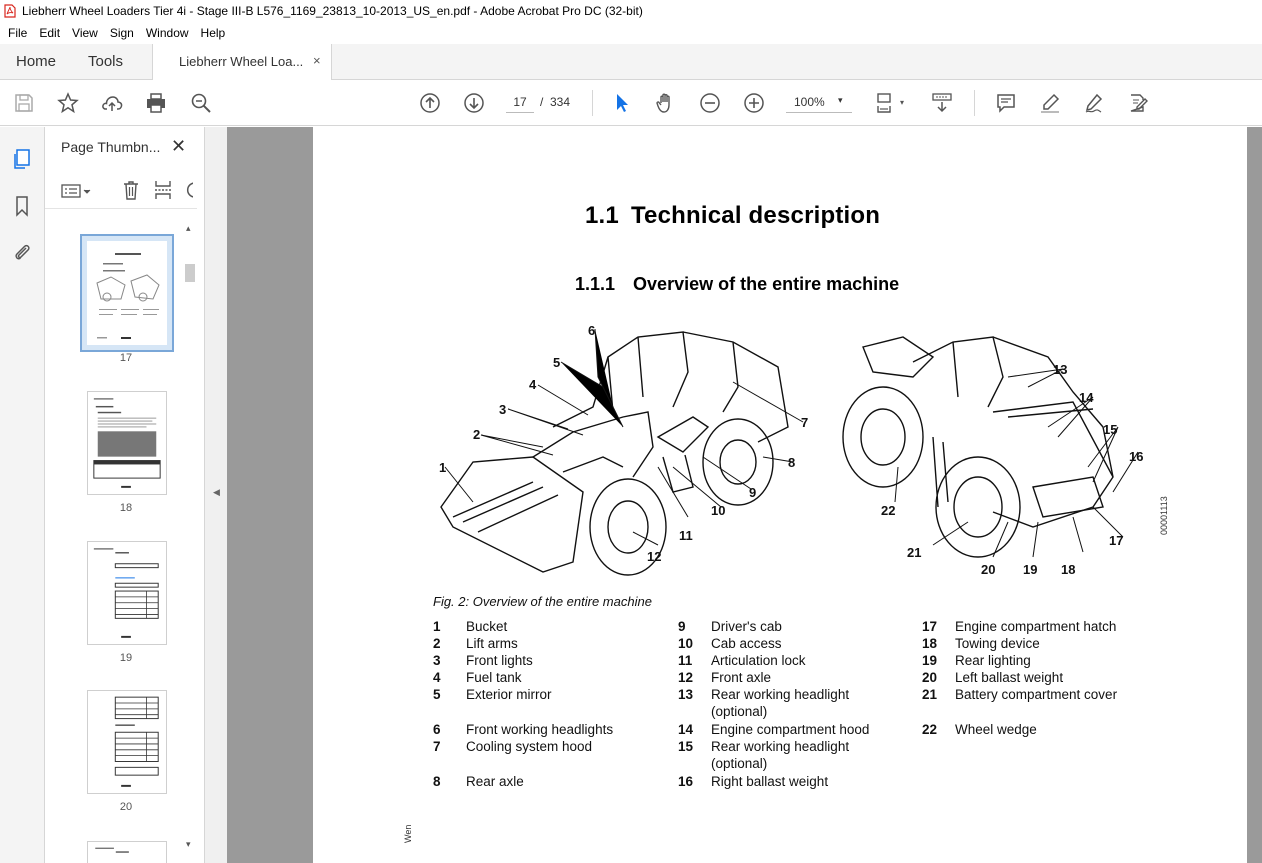  I want to click on callout-7: 7, so click(804, 422).